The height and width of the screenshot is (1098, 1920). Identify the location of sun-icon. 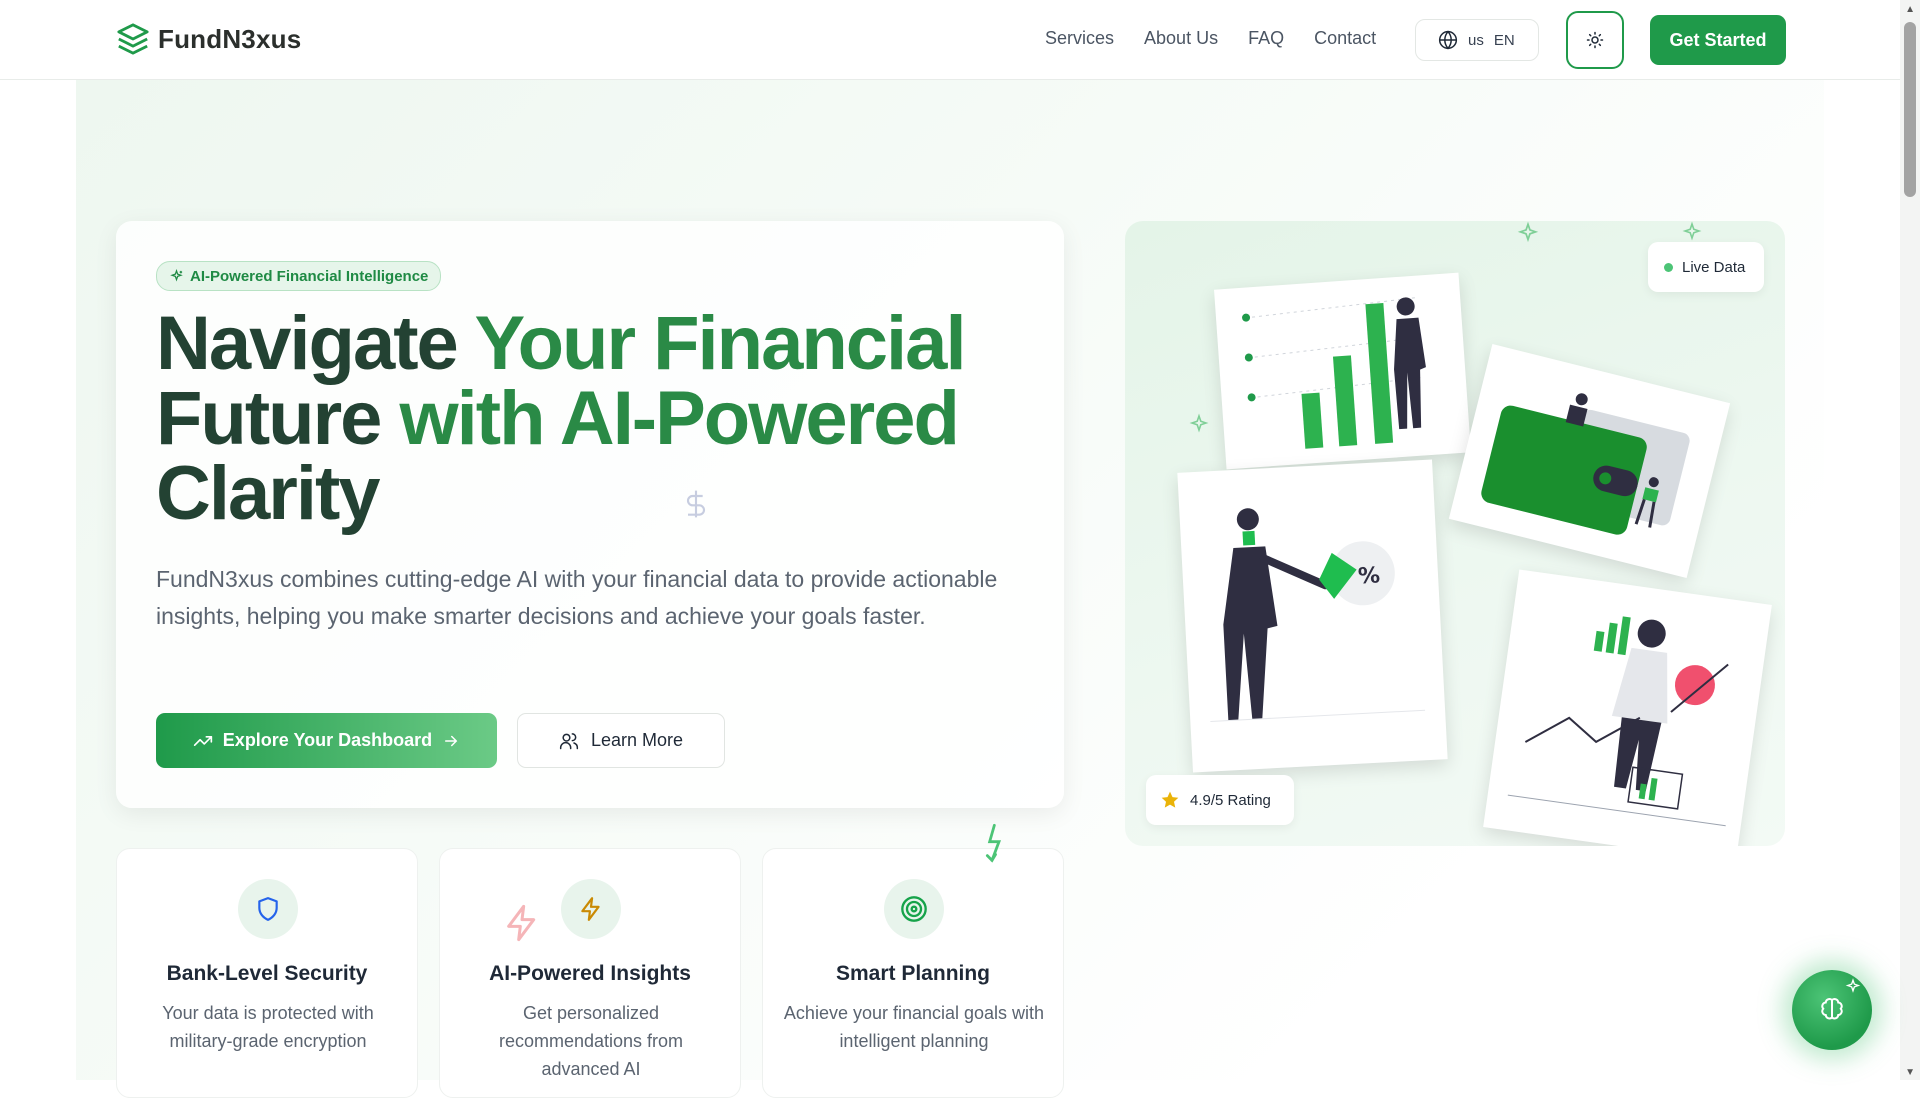
(1595, 40).